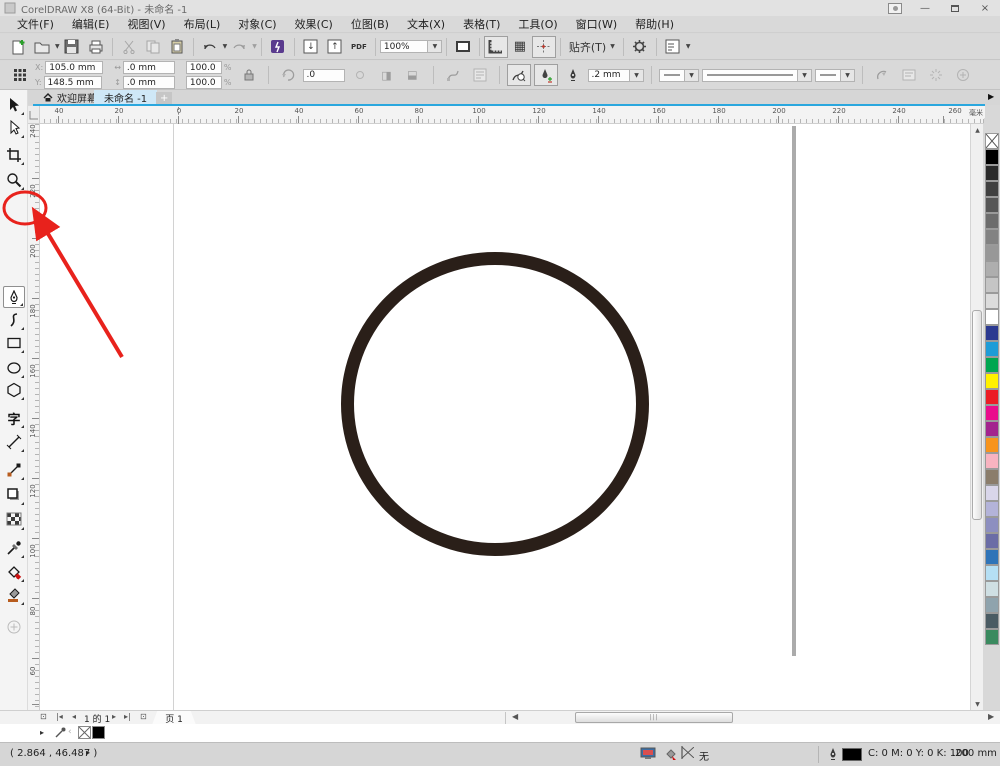  Describe the element at coordinates (596, 24) in the screenshot. I see `menu-item-window: 窗口(W)` at that location.